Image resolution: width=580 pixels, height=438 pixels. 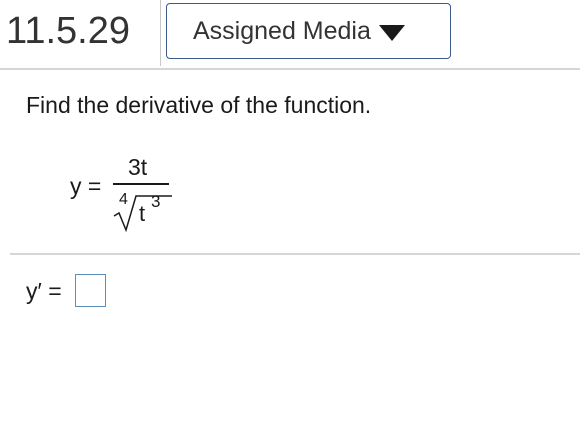 What do you see at coordinates (295, 254) in the screenshot?
I see `answer-divider` at bounding box center [295, 254].